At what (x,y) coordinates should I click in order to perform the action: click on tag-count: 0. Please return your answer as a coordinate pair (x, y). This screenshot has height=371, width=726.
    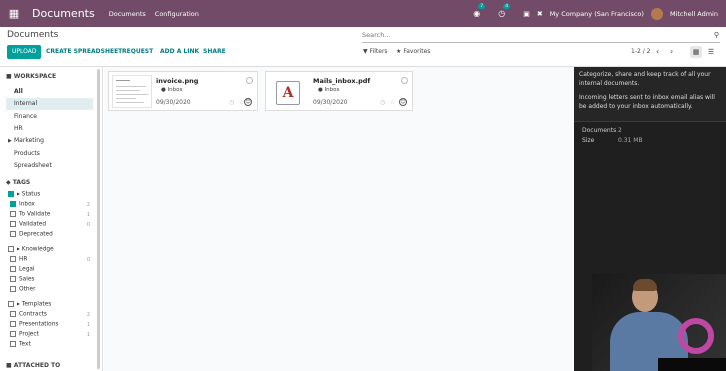
    Looking at the image, I should click on (88, 225).